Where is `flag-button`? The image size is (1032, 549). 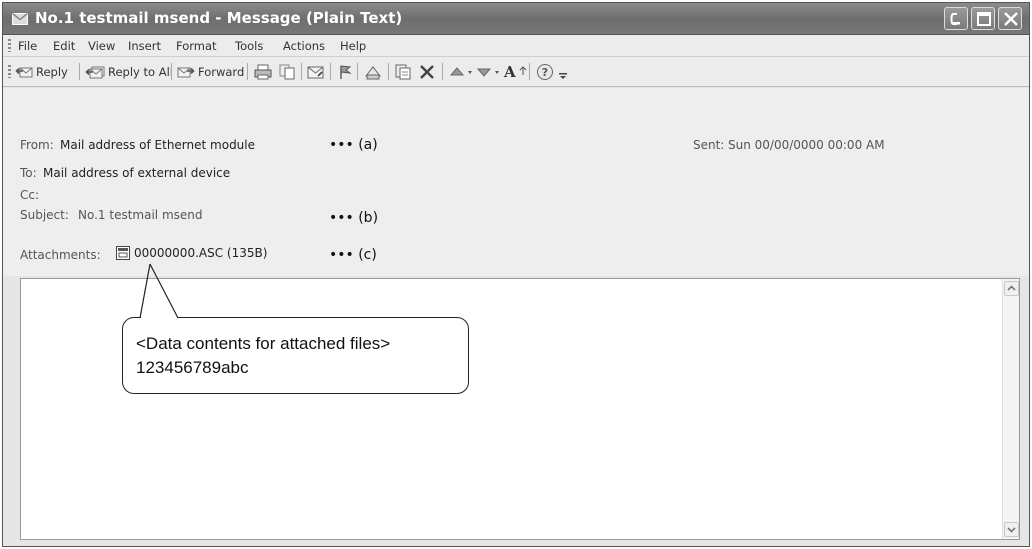 flag-button is located at coordinates (345, 72).